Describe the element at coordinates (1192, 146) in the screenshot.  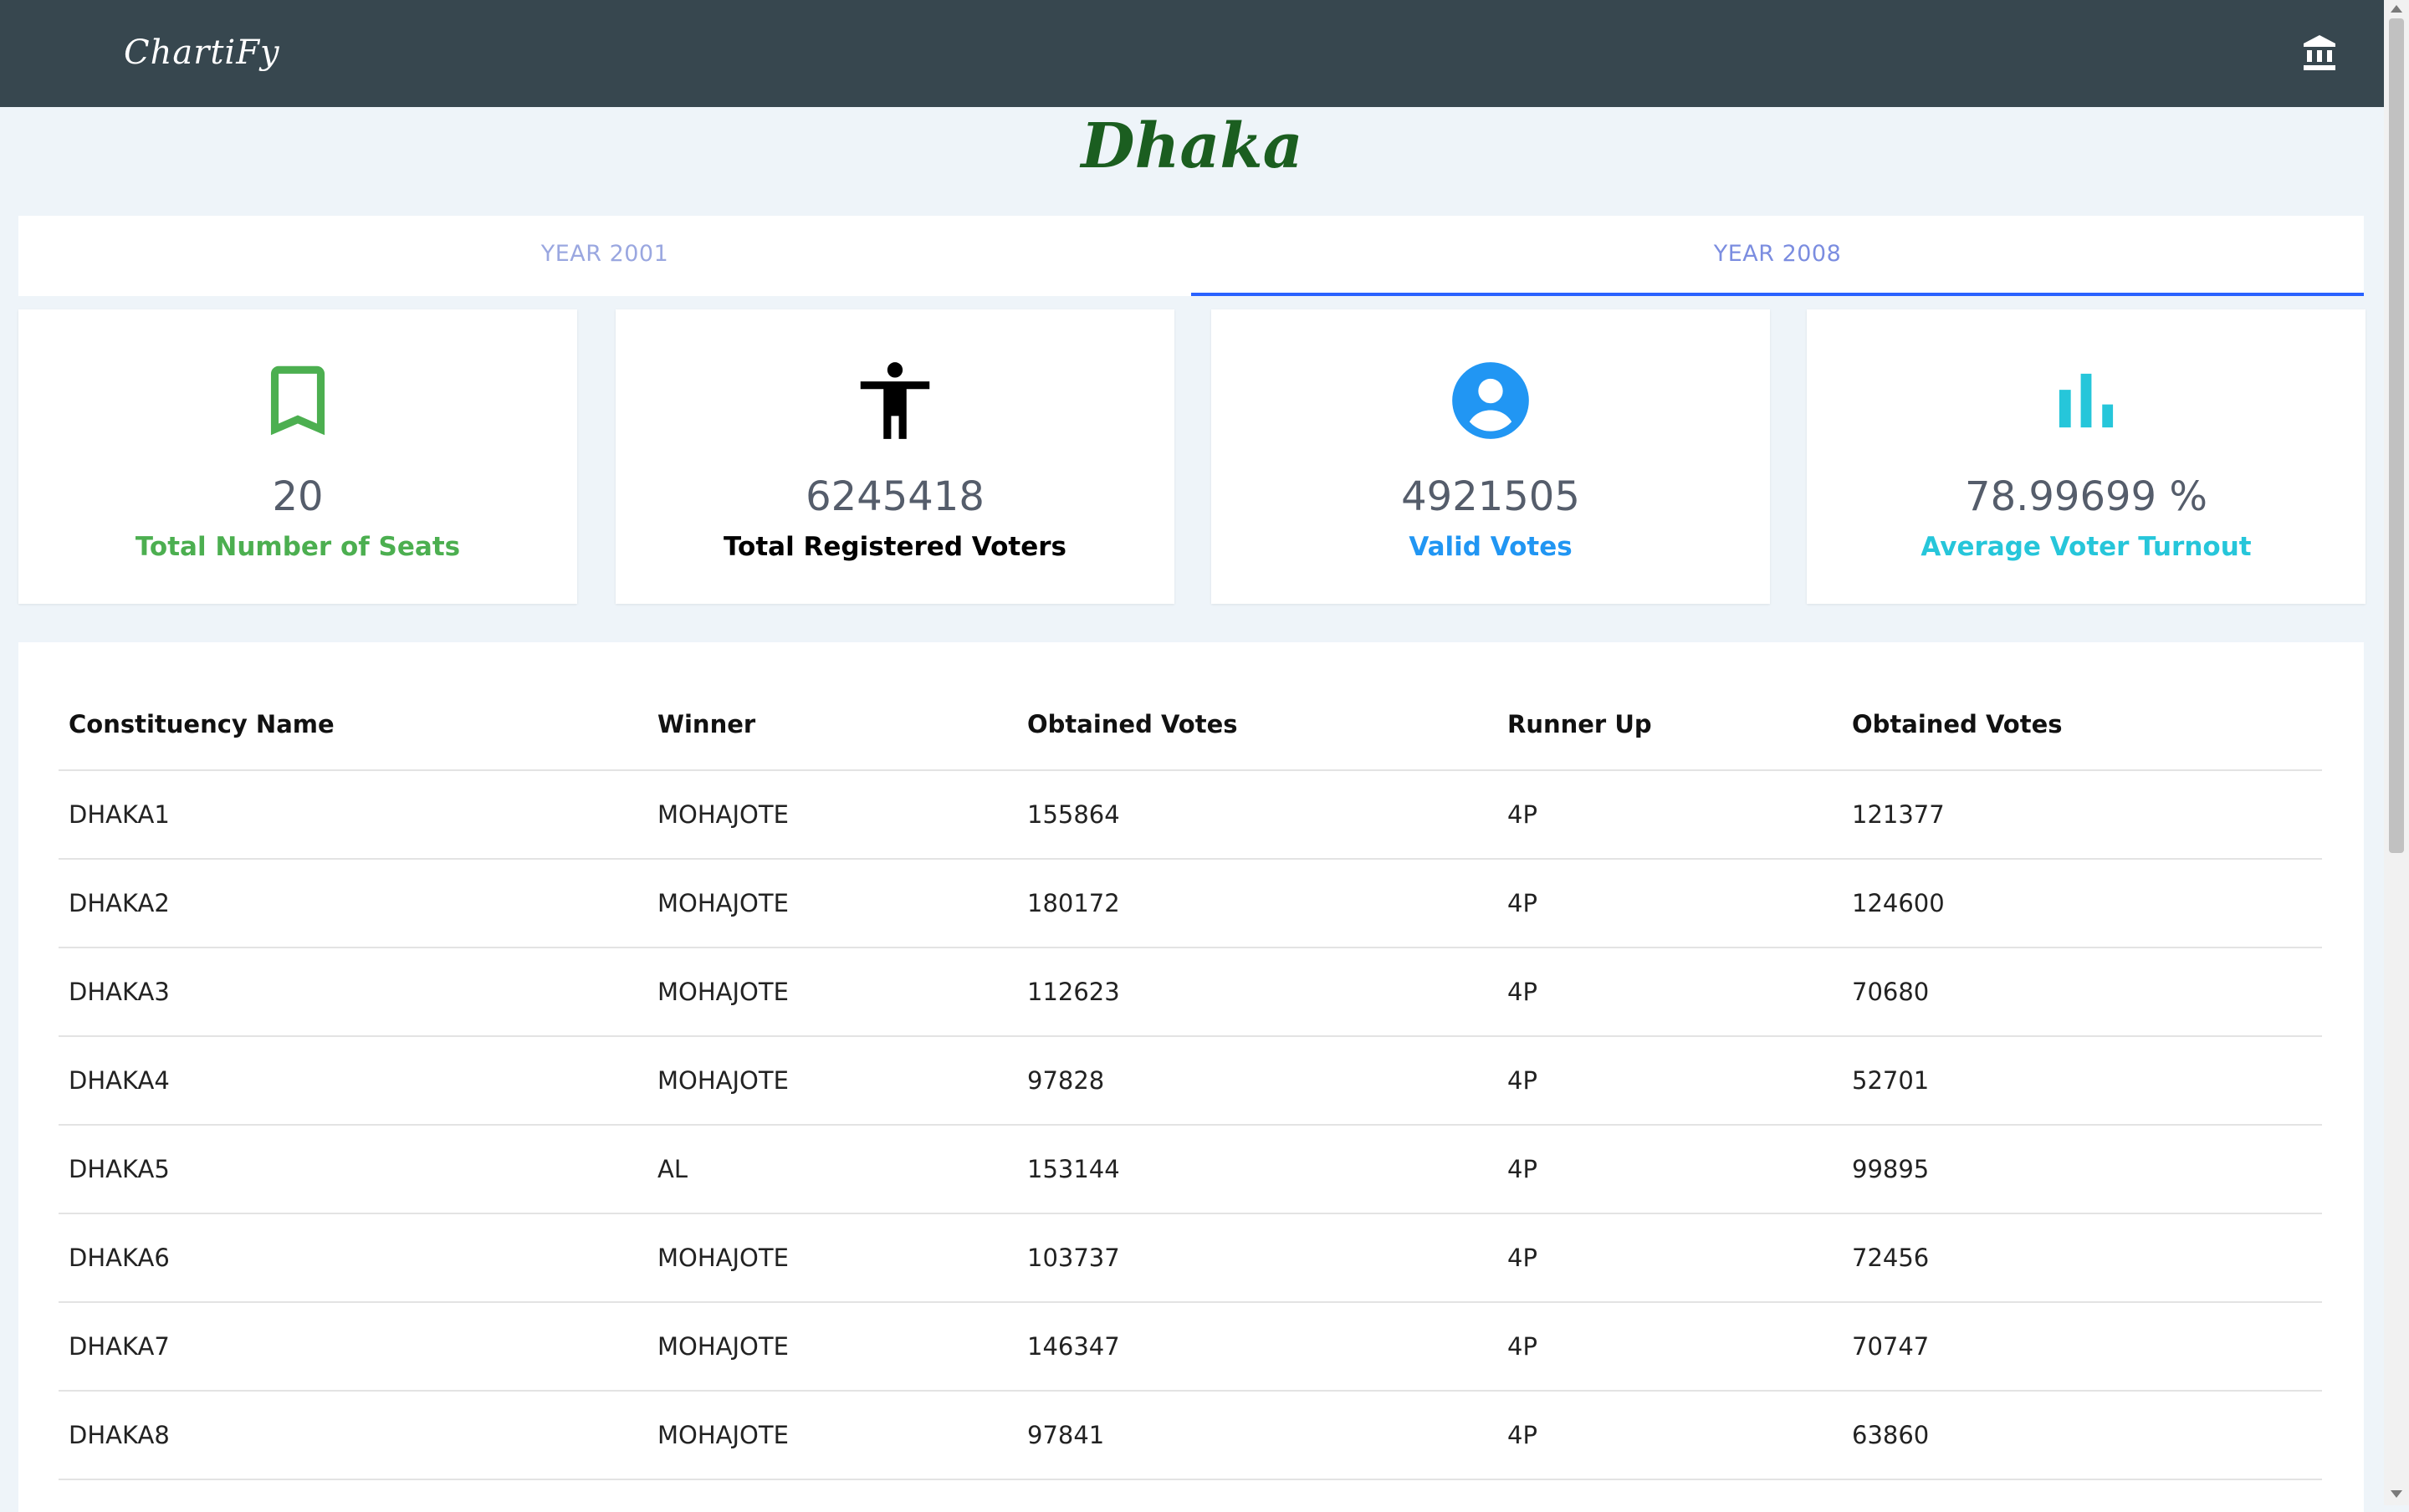
I see `page-title: Dhaka` at that location.